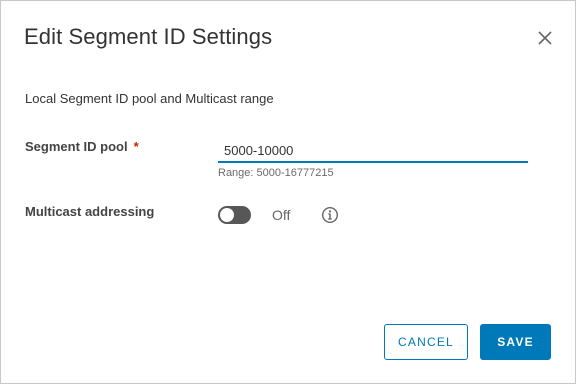 The height and width of the screenshot is (384, 576). I want to click on dialog-title: Edit Segment ID Settings, so click(148, 36).